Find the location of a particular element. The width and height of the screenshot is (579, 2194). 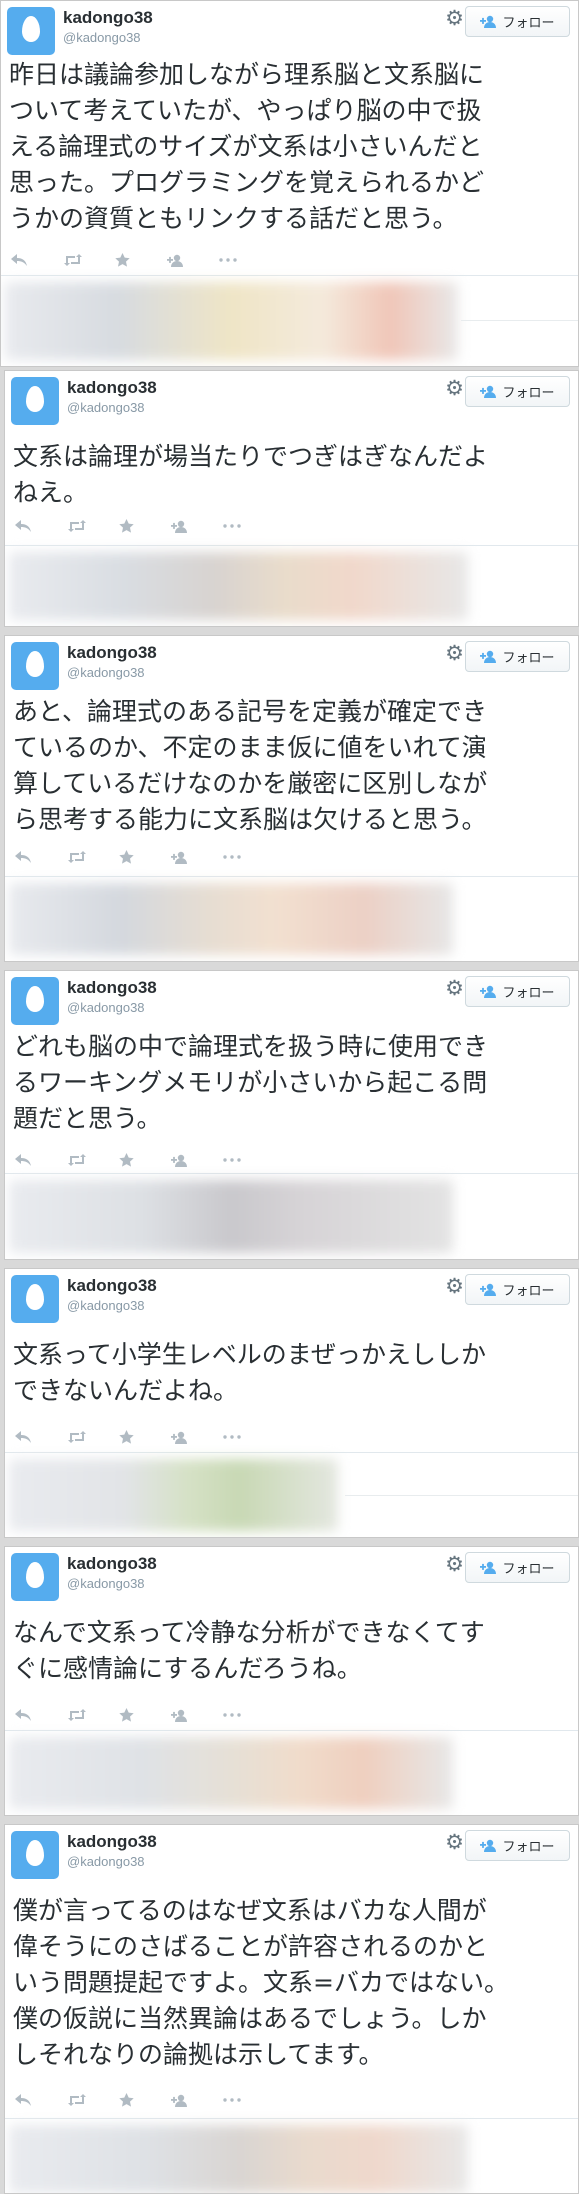

tweet-text: なんで文系って冷静な分析ができなくてす ぐに感情論にするんだろうね。 is located at coordinates (291, 1651).